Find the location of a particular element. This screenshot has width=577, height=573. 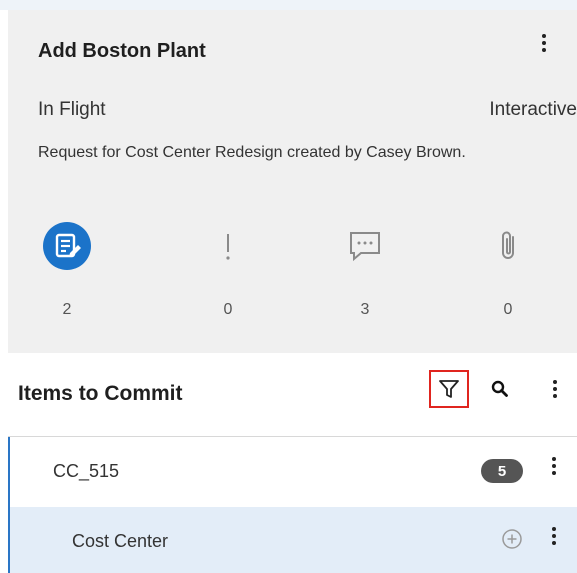

exclamation-count: 0 is located at coordinates (228, 309).